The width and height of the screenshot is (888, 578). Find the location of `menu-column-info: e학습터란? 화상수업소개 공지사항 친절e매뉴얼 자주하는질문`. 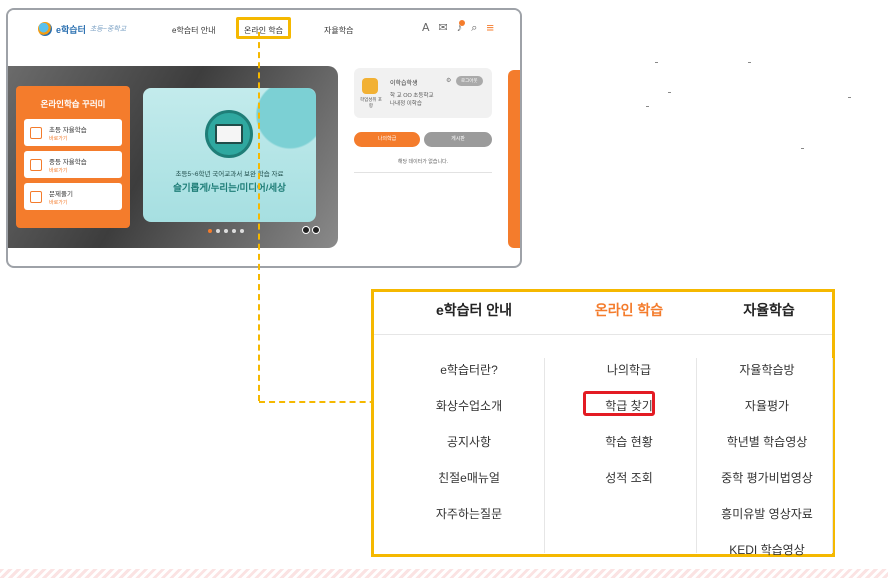

menu-column-info: e학습터란? 화상수업소개 공지사항 친절e매뉴얼 자주하는질문 is located at coordinates (469, 442).